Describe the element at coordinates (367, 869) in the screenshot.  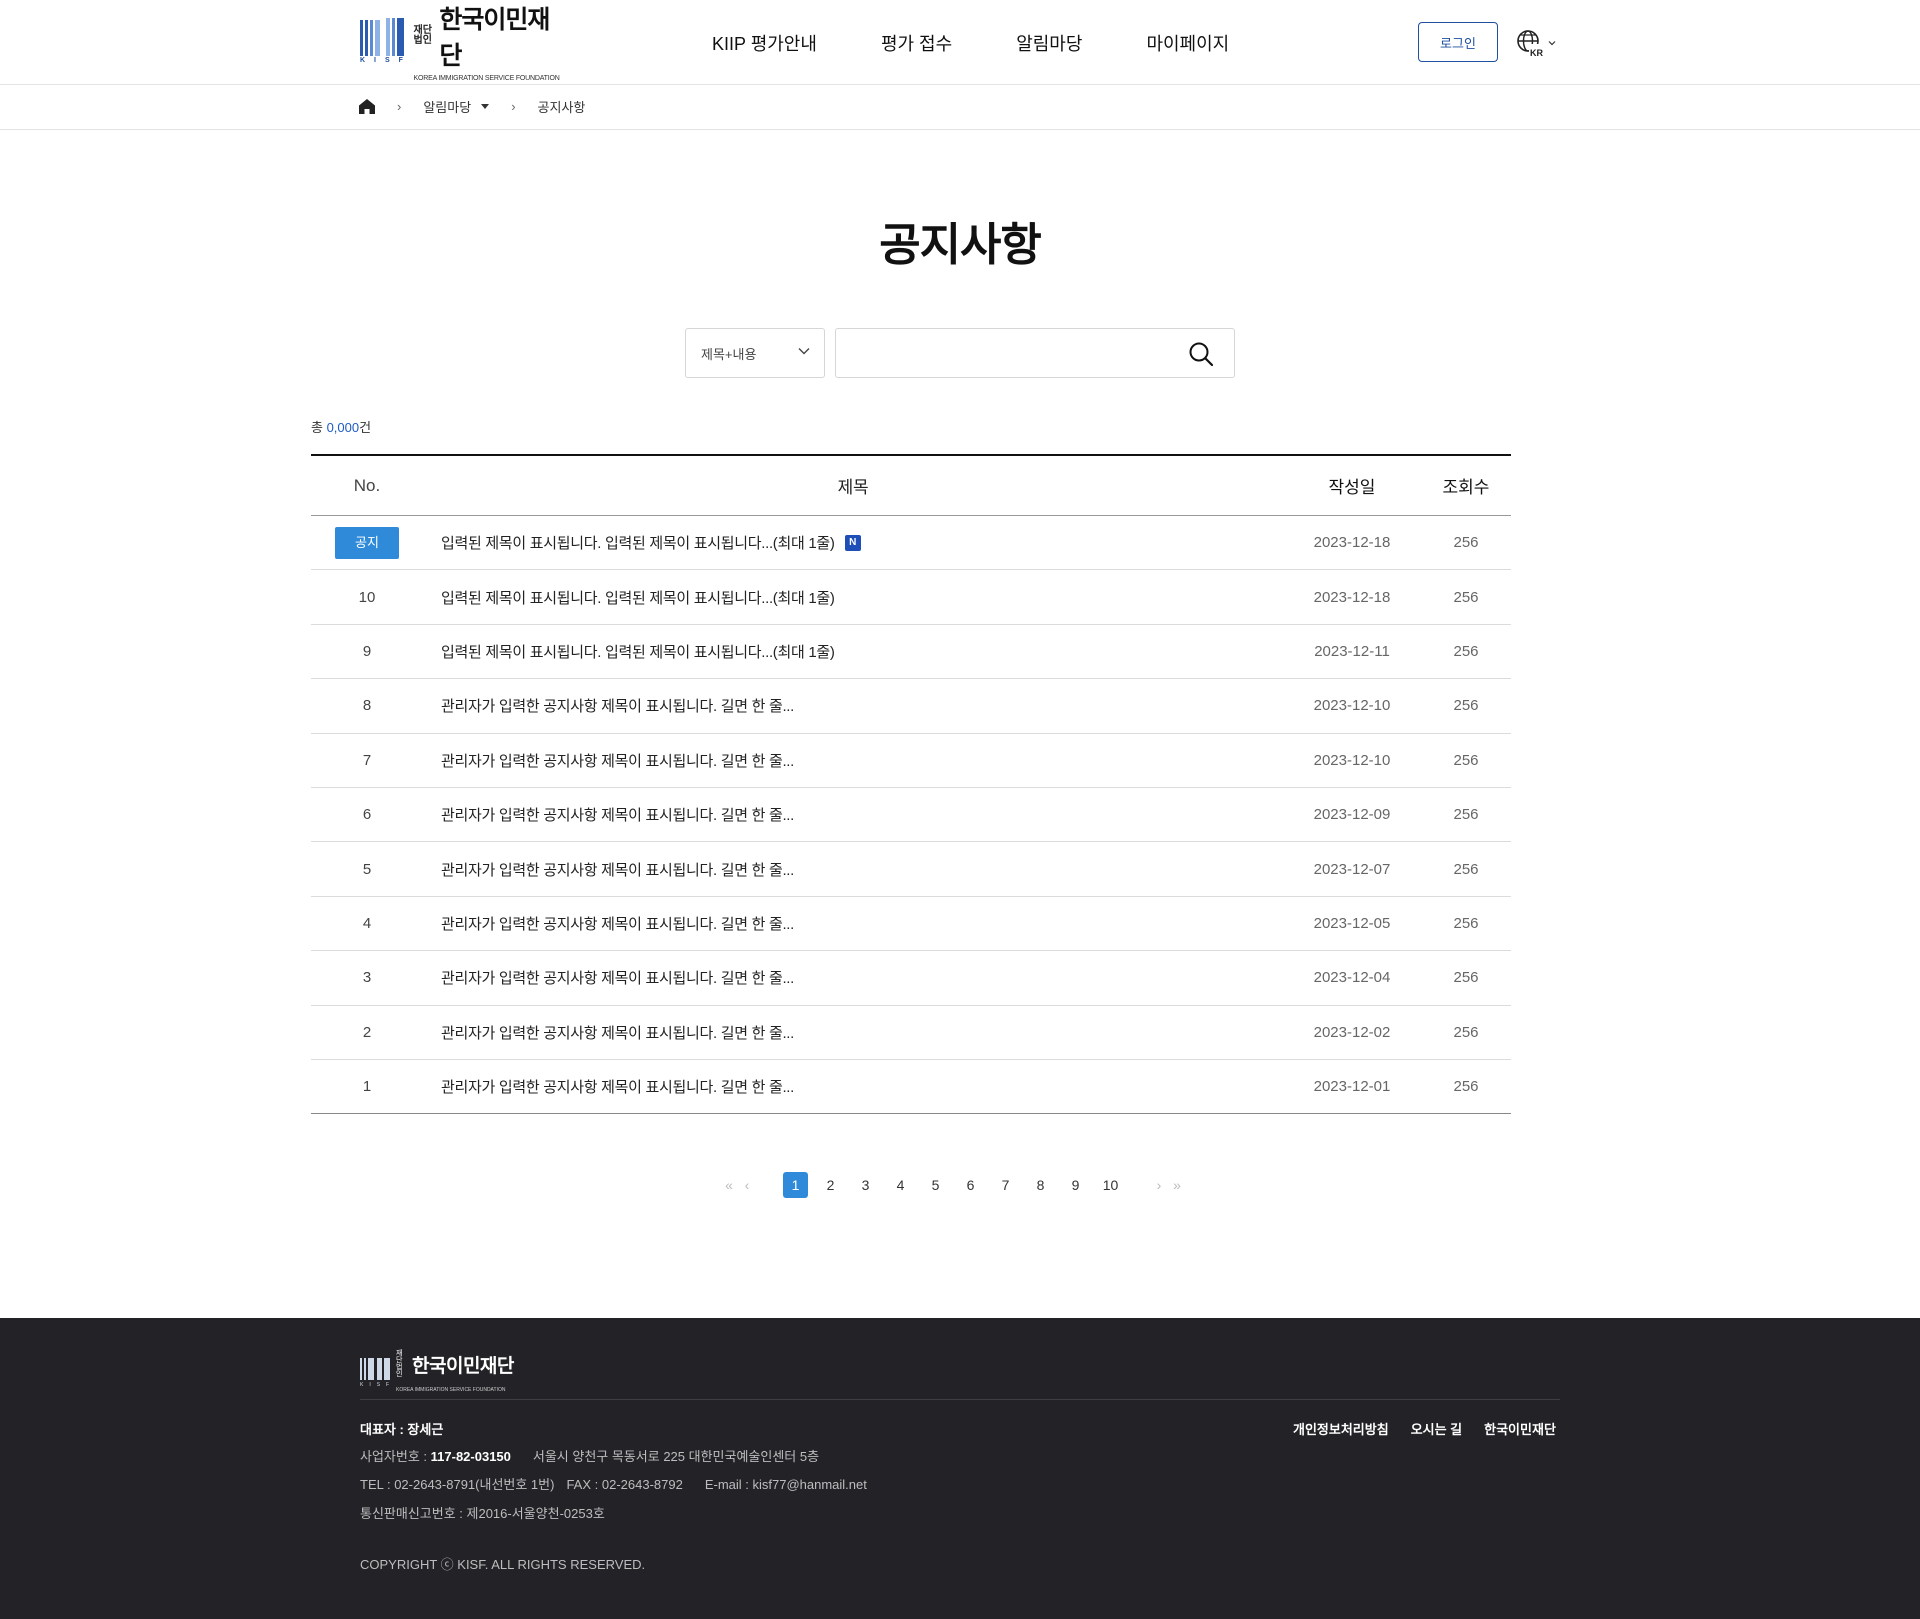
I see `row-no: 5` at that location.